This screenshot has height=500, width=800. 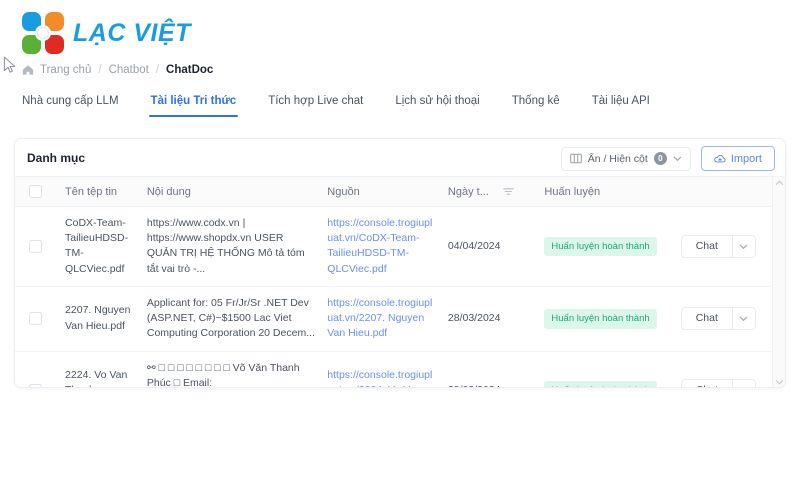 I want to click on toggle-columns-label: Ẩn / Hiện cột, so click(x=617, y=158).